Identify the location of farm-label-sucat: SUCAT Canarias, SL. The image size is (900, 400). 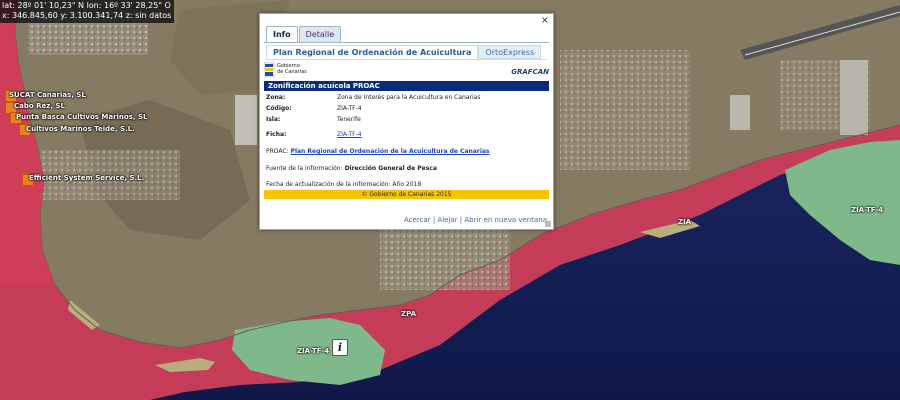
(47, 95).